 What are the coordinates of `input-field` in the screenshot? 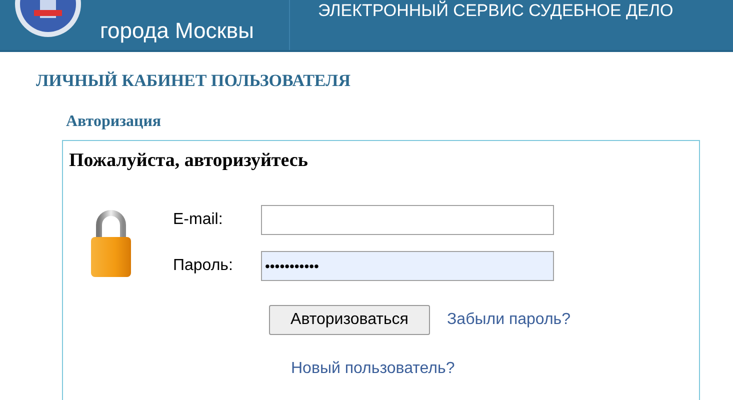 It's located at (407, 220).